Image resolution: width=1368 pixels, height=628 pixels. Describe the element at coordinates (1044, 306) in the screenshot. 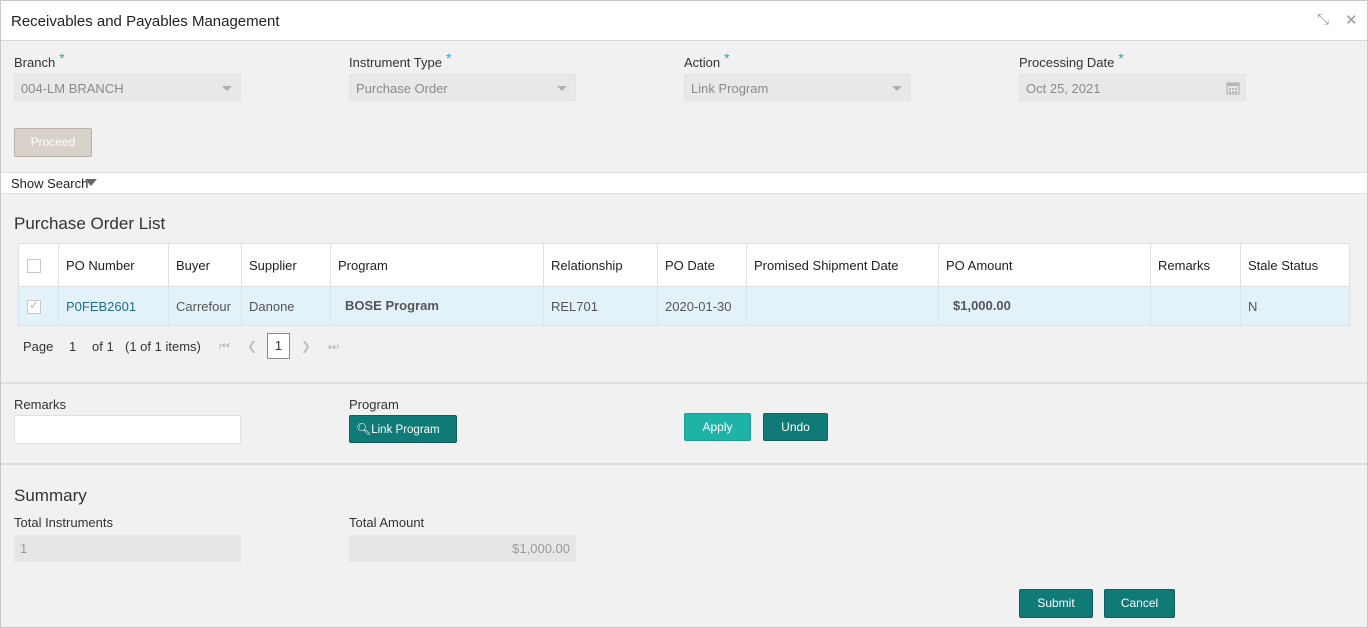

I see `po-amount-cell: $1,000.00` at that location.